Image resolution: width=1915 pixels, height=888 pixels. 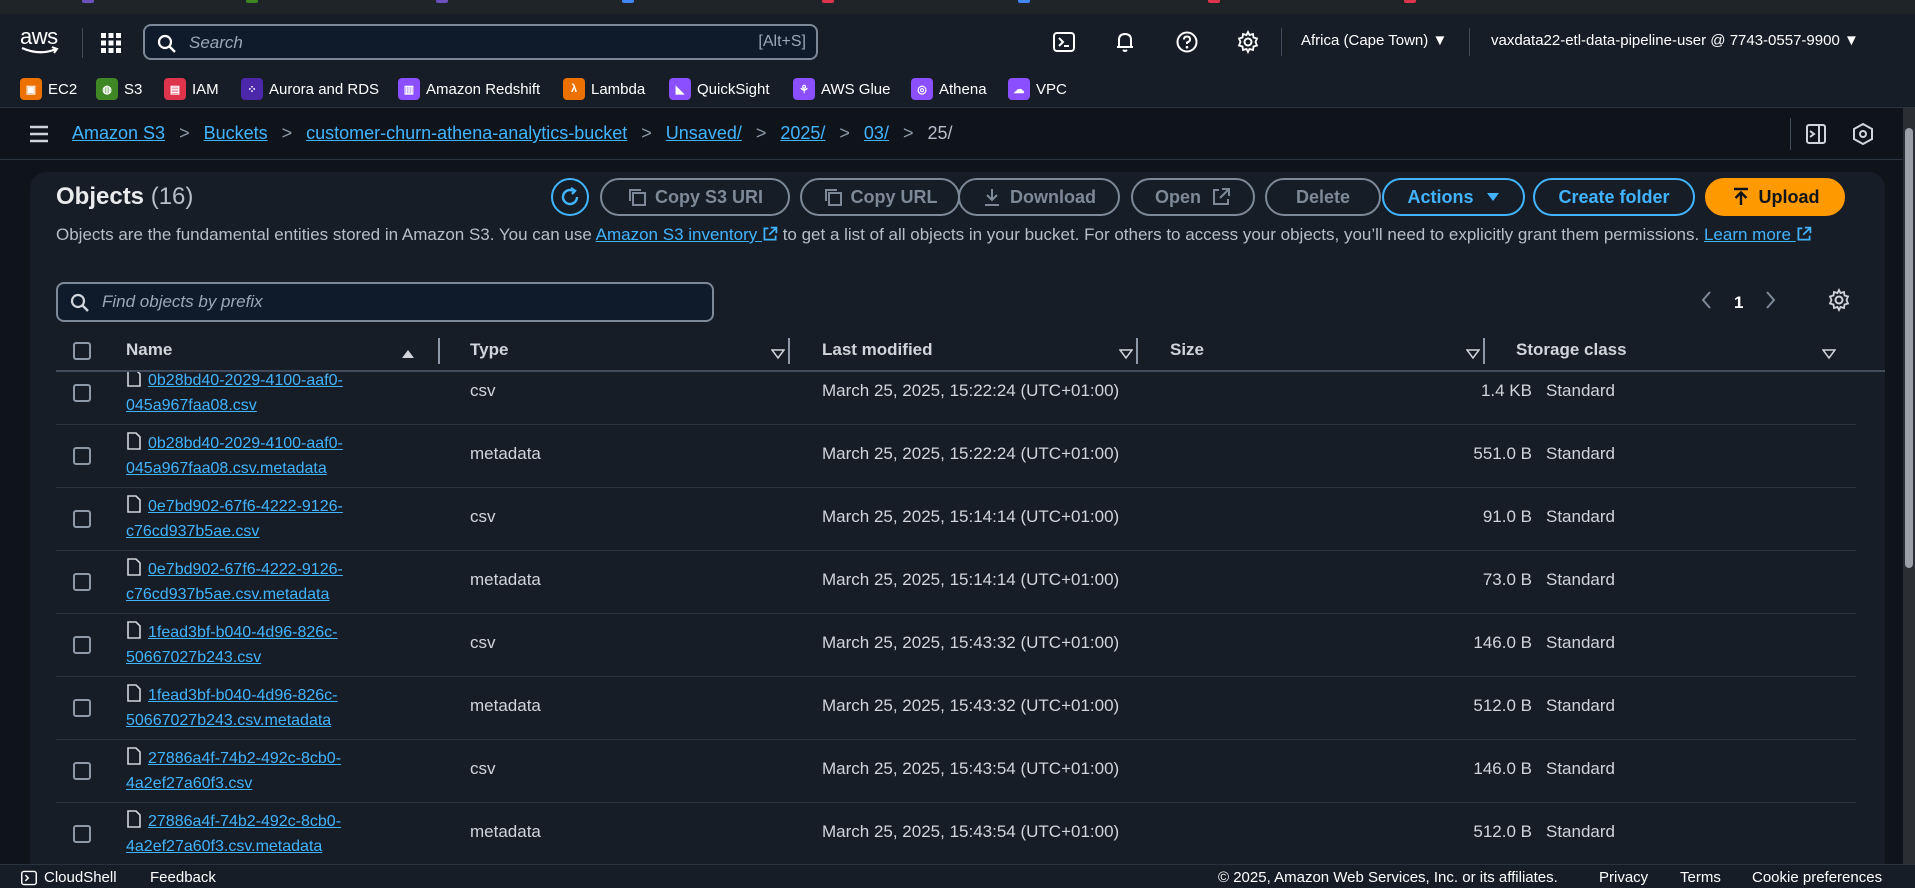 I want to click on column-header-size: Size, so click(x=1187, y=350).